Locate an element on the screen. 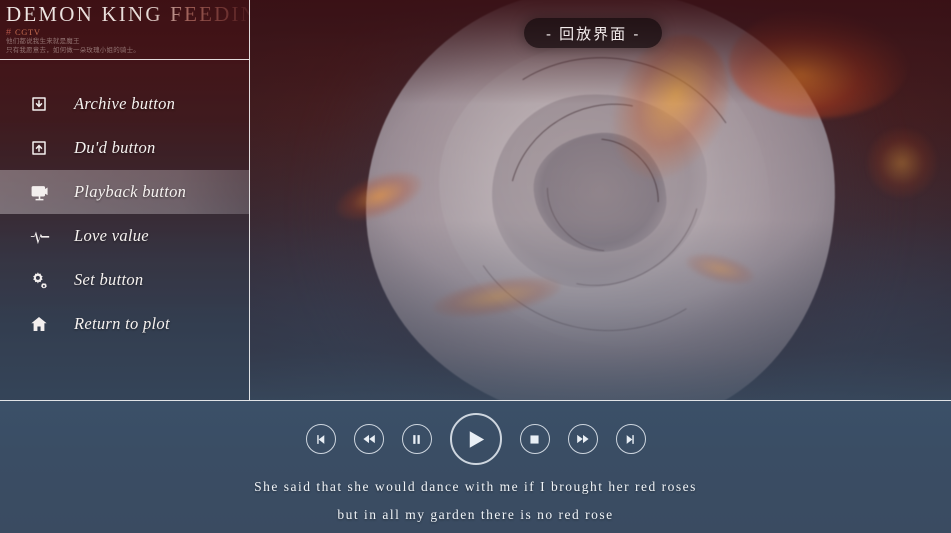  home-icon is located at coordinates (43, 324).